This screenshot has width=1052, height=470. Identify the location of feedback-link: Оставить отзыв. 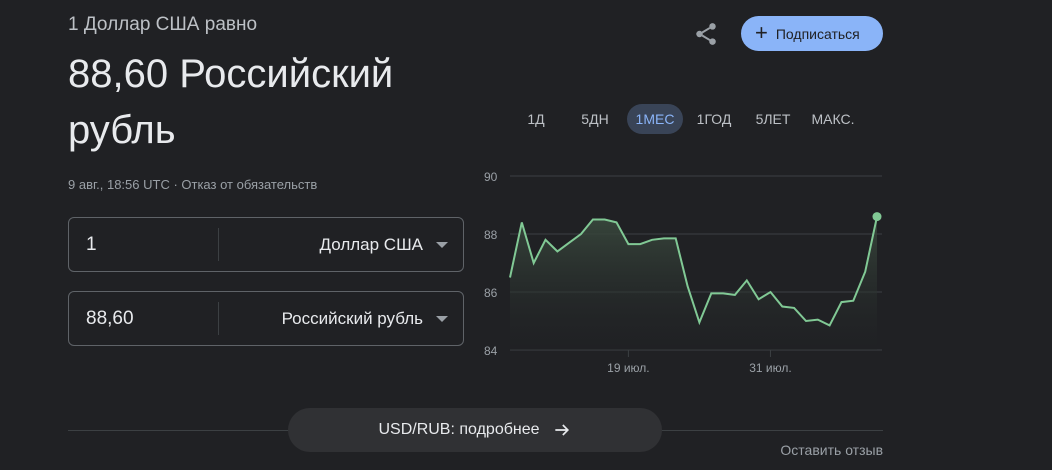
(831, 450).